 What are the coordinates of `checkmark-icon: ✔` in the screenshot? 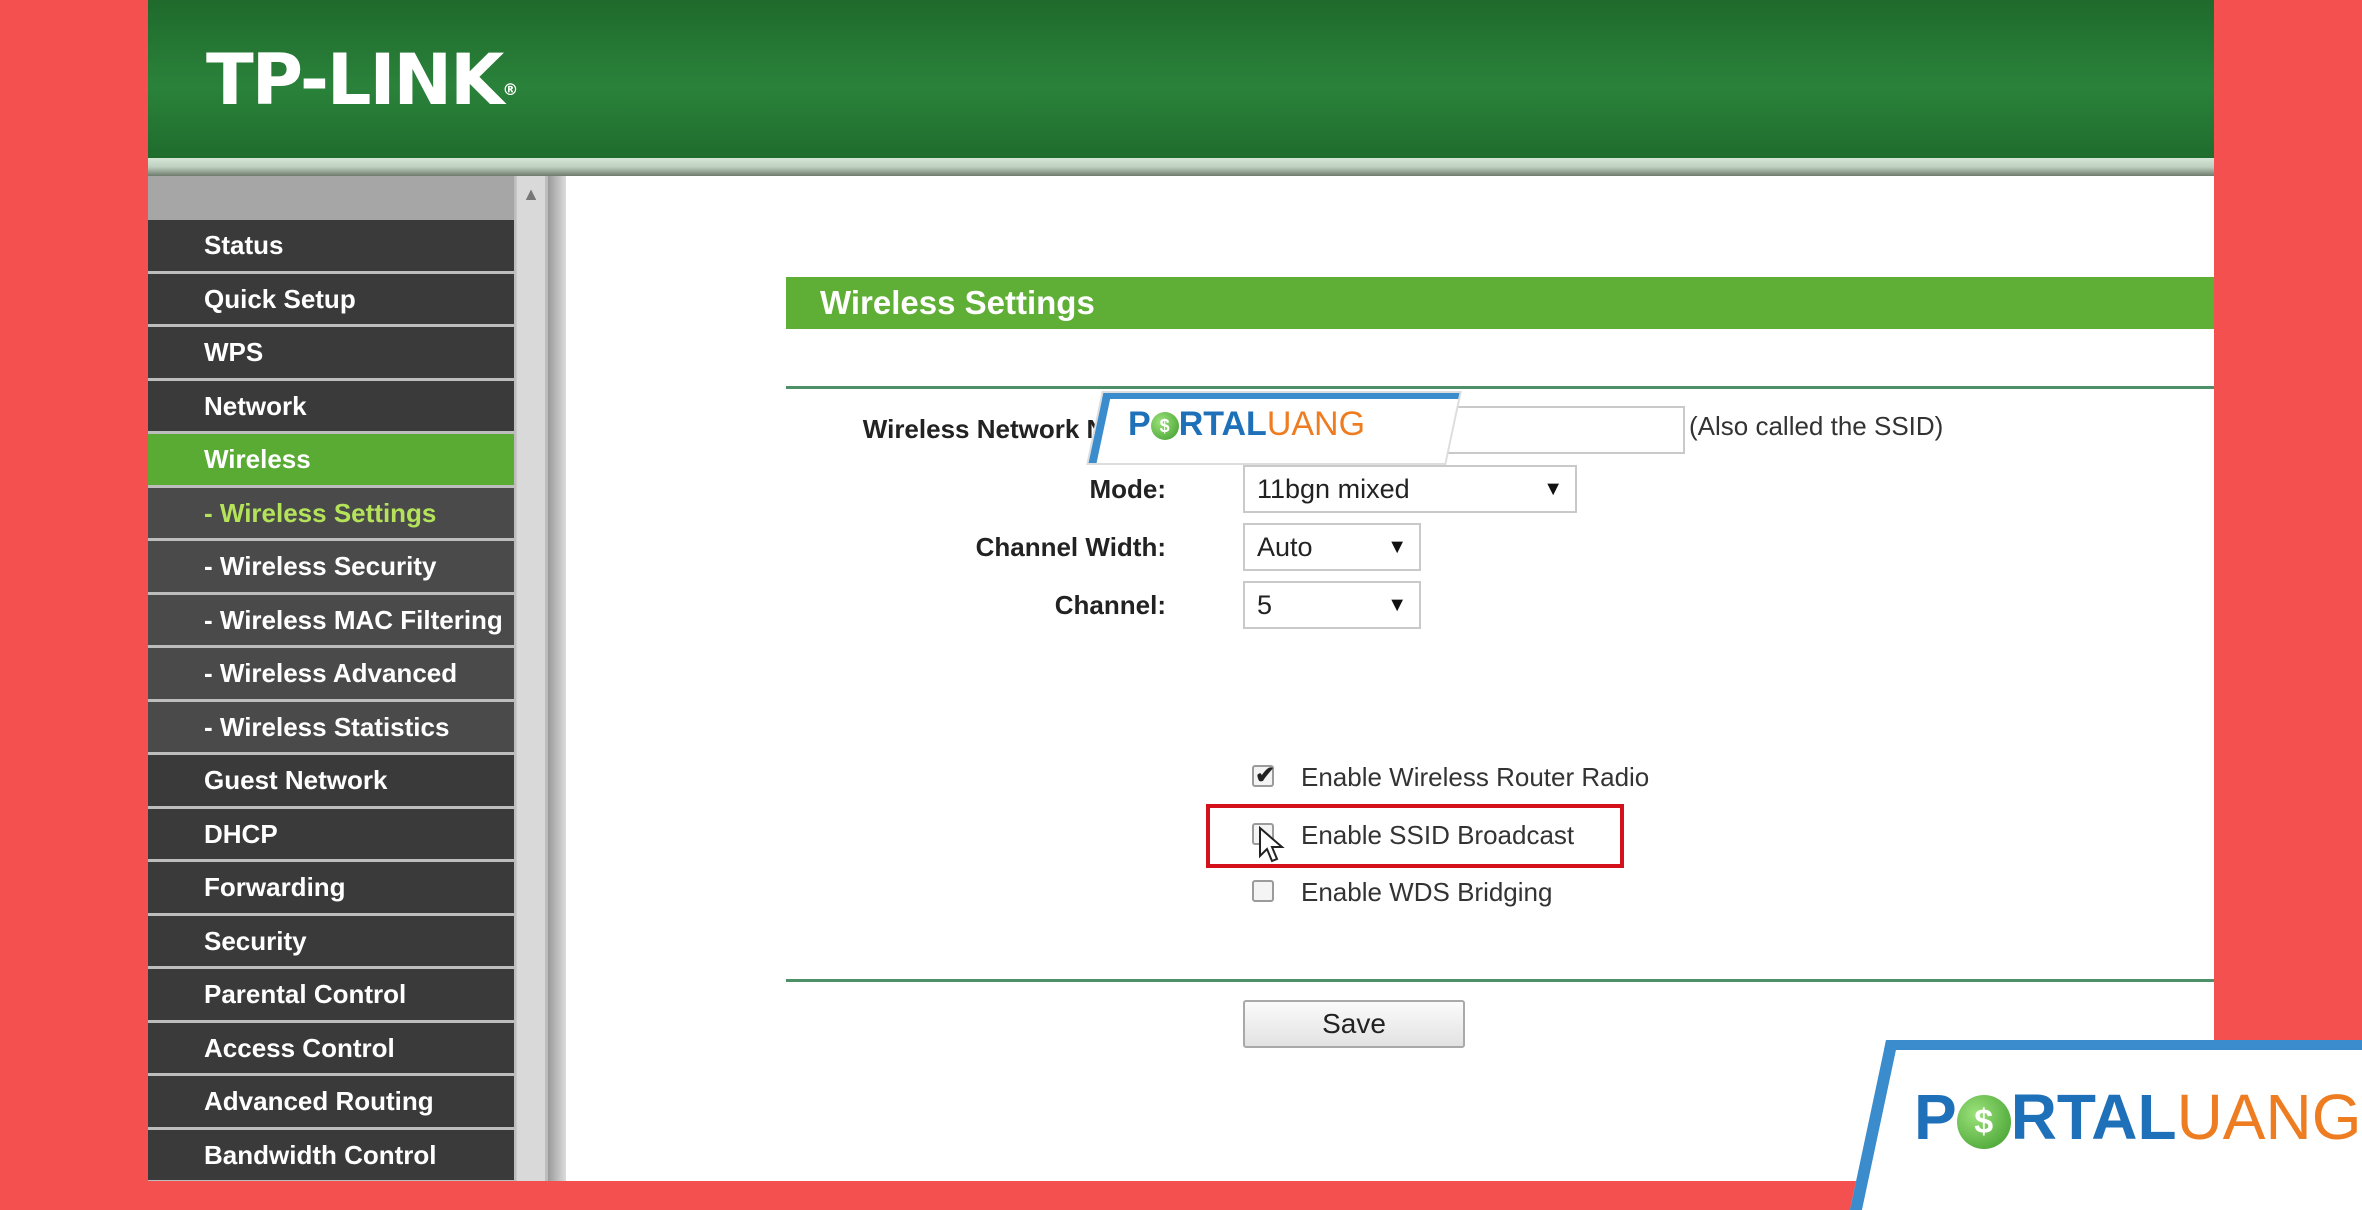 It's located at (1265, 775).